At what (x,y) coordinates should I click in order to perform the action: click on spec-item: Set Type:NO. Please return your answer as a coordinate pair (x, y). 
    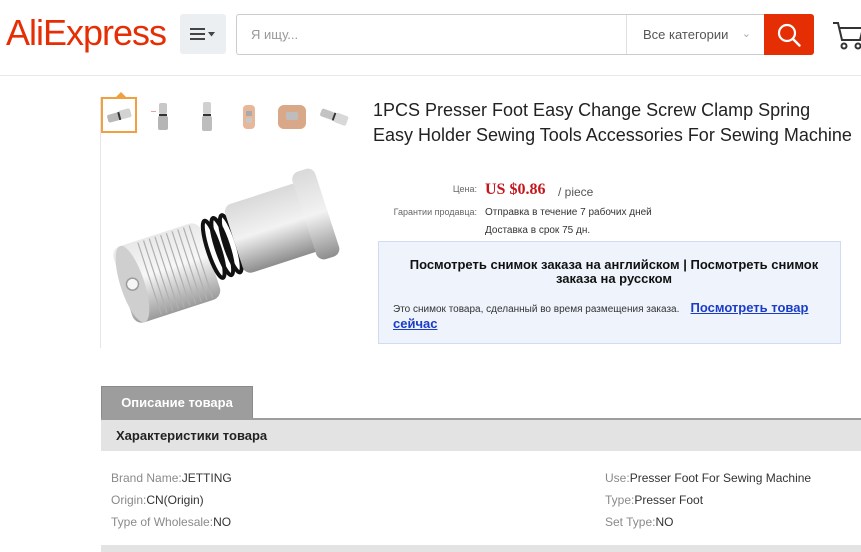
    Looking at the image, I should click on (639, 522).